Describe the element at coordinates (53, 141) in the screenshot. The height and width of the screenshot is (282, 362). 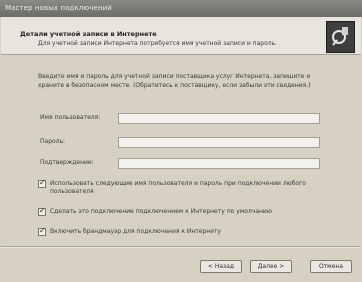
I see `password-label: Пароль:` at that location.